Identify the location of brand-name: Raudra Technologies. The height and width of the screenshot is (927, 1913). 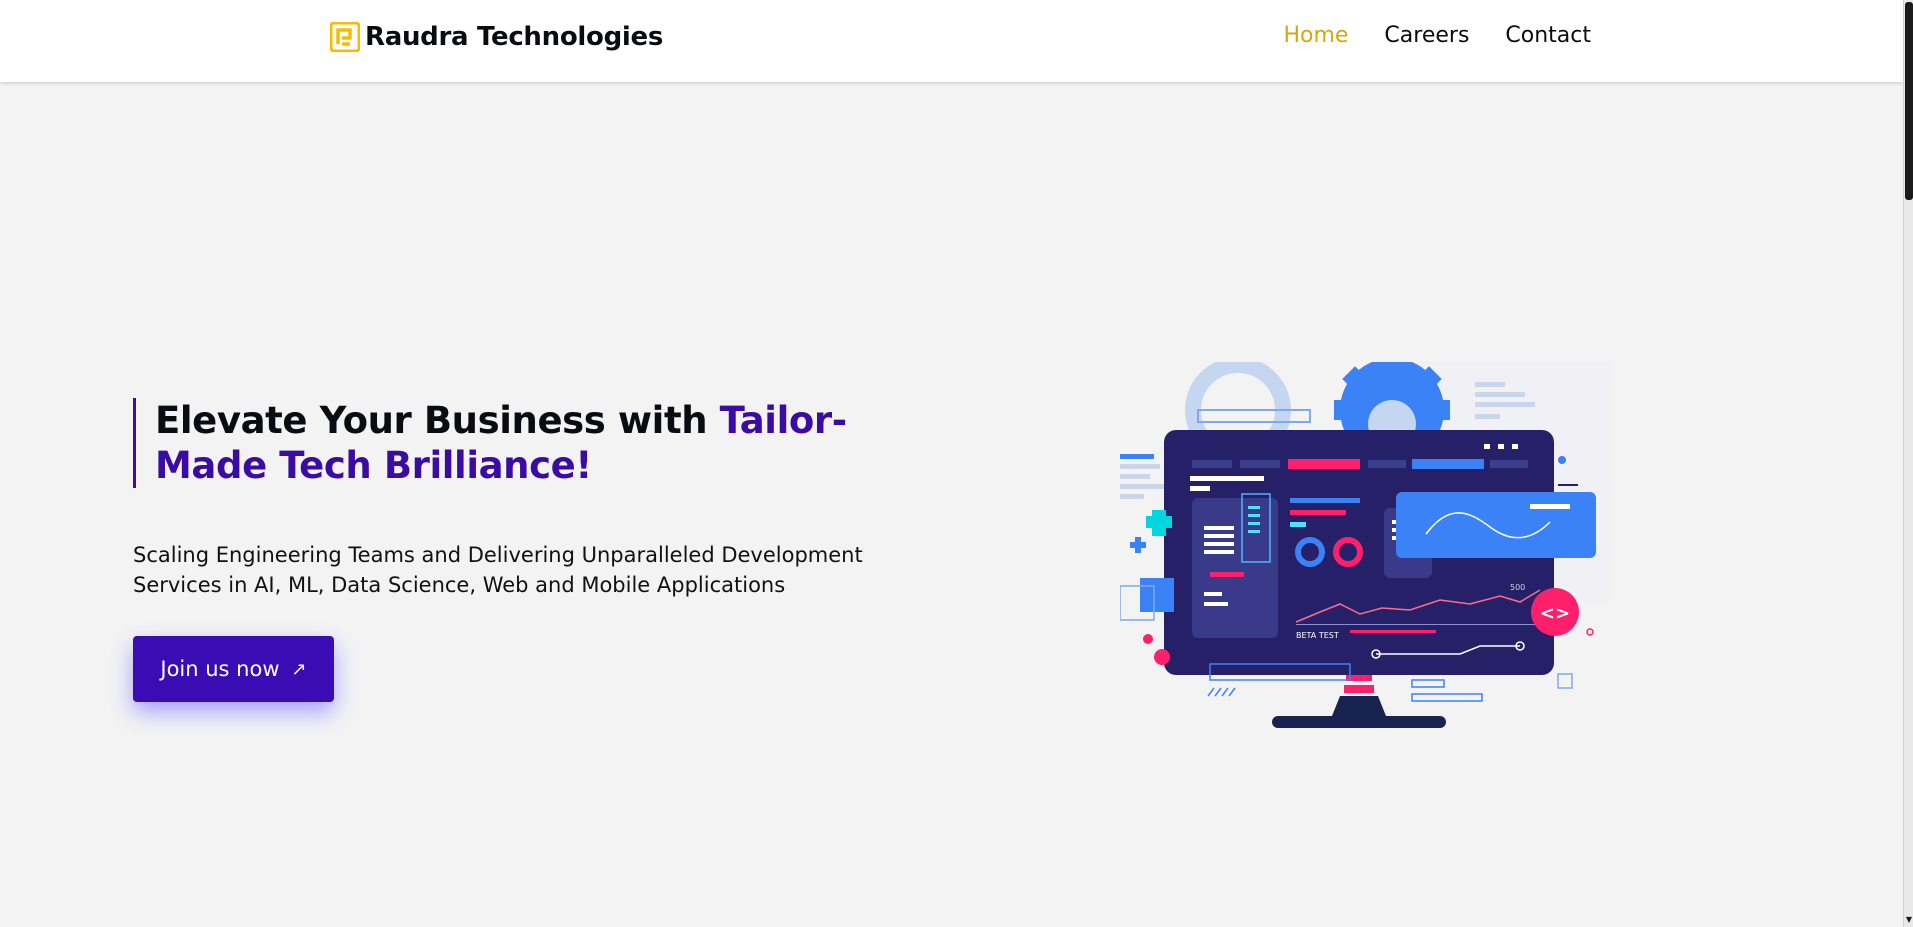
(514, 37).